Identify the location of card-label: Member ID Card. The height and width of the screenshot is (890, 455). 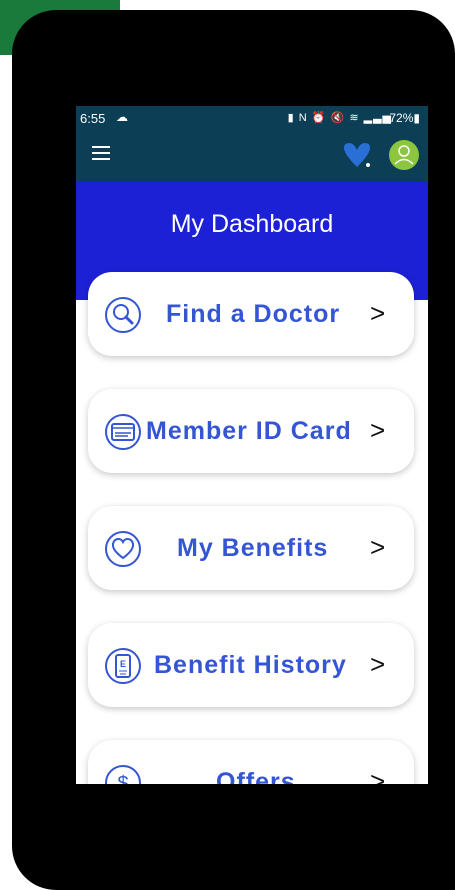
(249, 431).